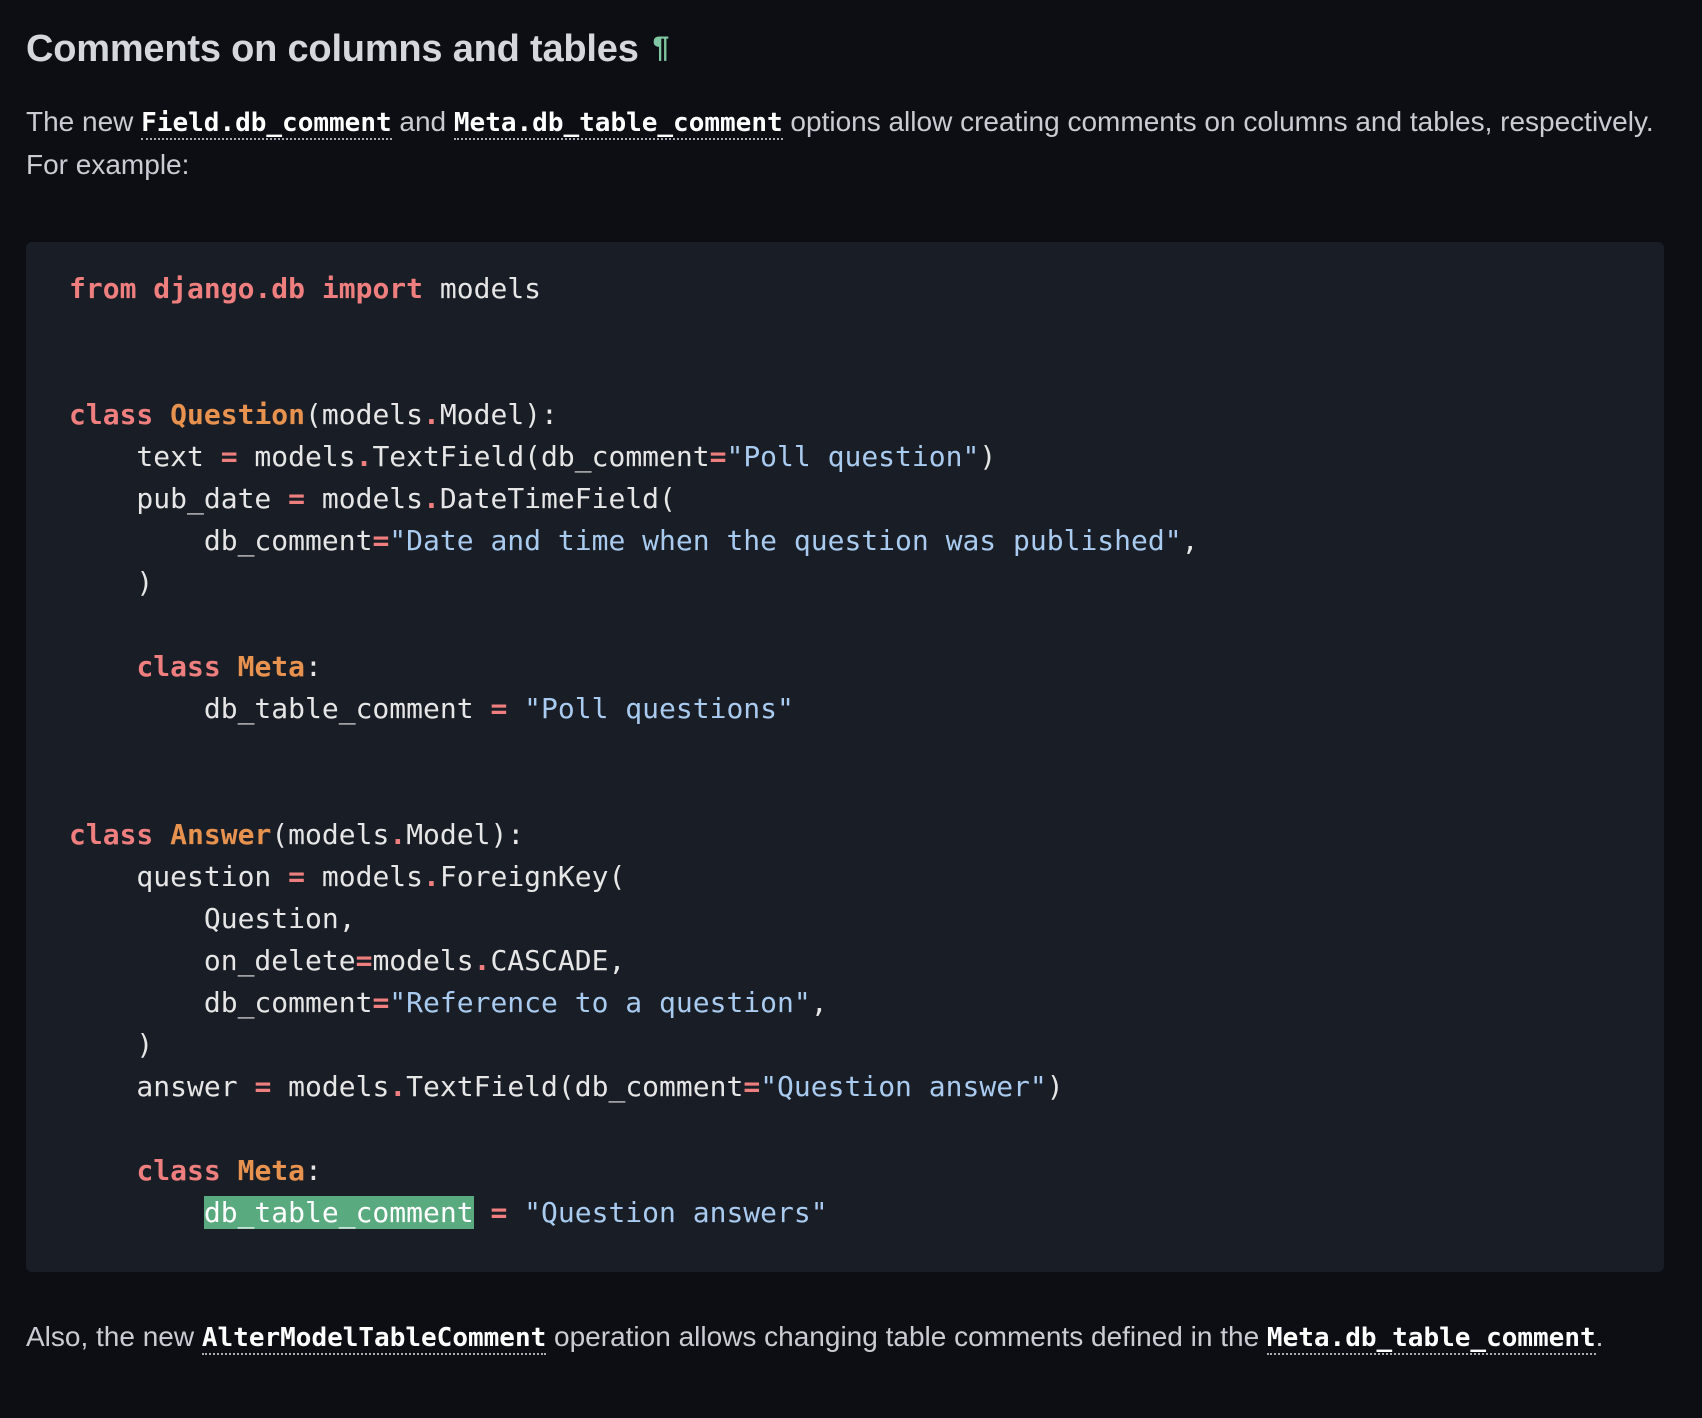 Image resolution: width=1702 pixels, height=1418 pixels. What do you see at coordinates (266, 124) in the screenshot?
I see `link-field-db-comment: Field.db_comment` at bounding box center [266, 124].